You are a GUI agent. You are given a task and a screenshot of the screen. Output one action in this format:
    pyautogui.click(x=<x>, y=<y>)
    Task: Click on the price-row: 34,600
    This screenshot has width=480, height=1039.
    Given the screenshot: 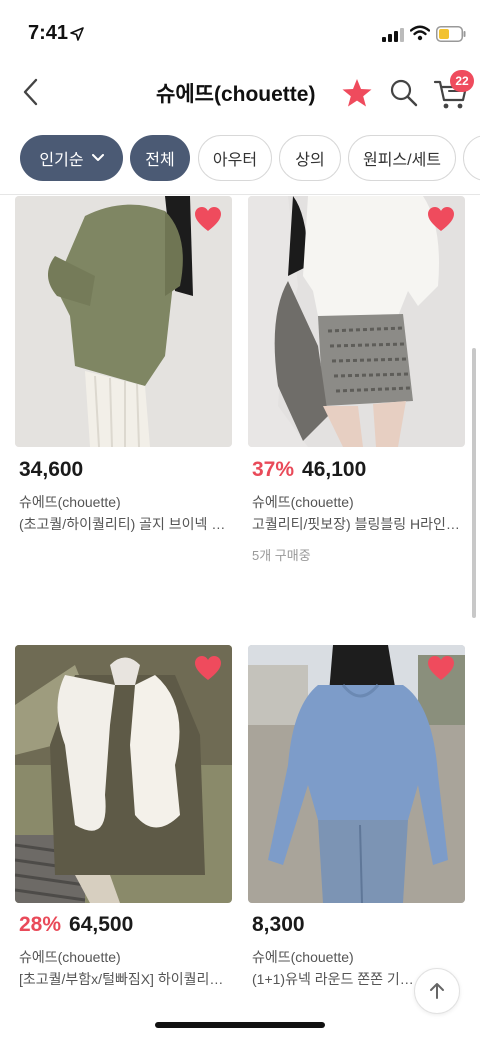 What is the action you would take?
    pyautogui.click(x=51, y=470)
    